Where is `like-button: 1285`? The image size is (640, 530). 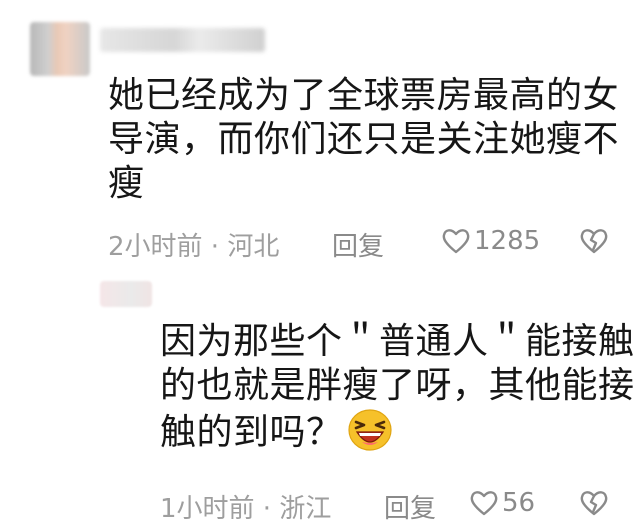 like-button: 1285 is located at coordinates (491, 241).